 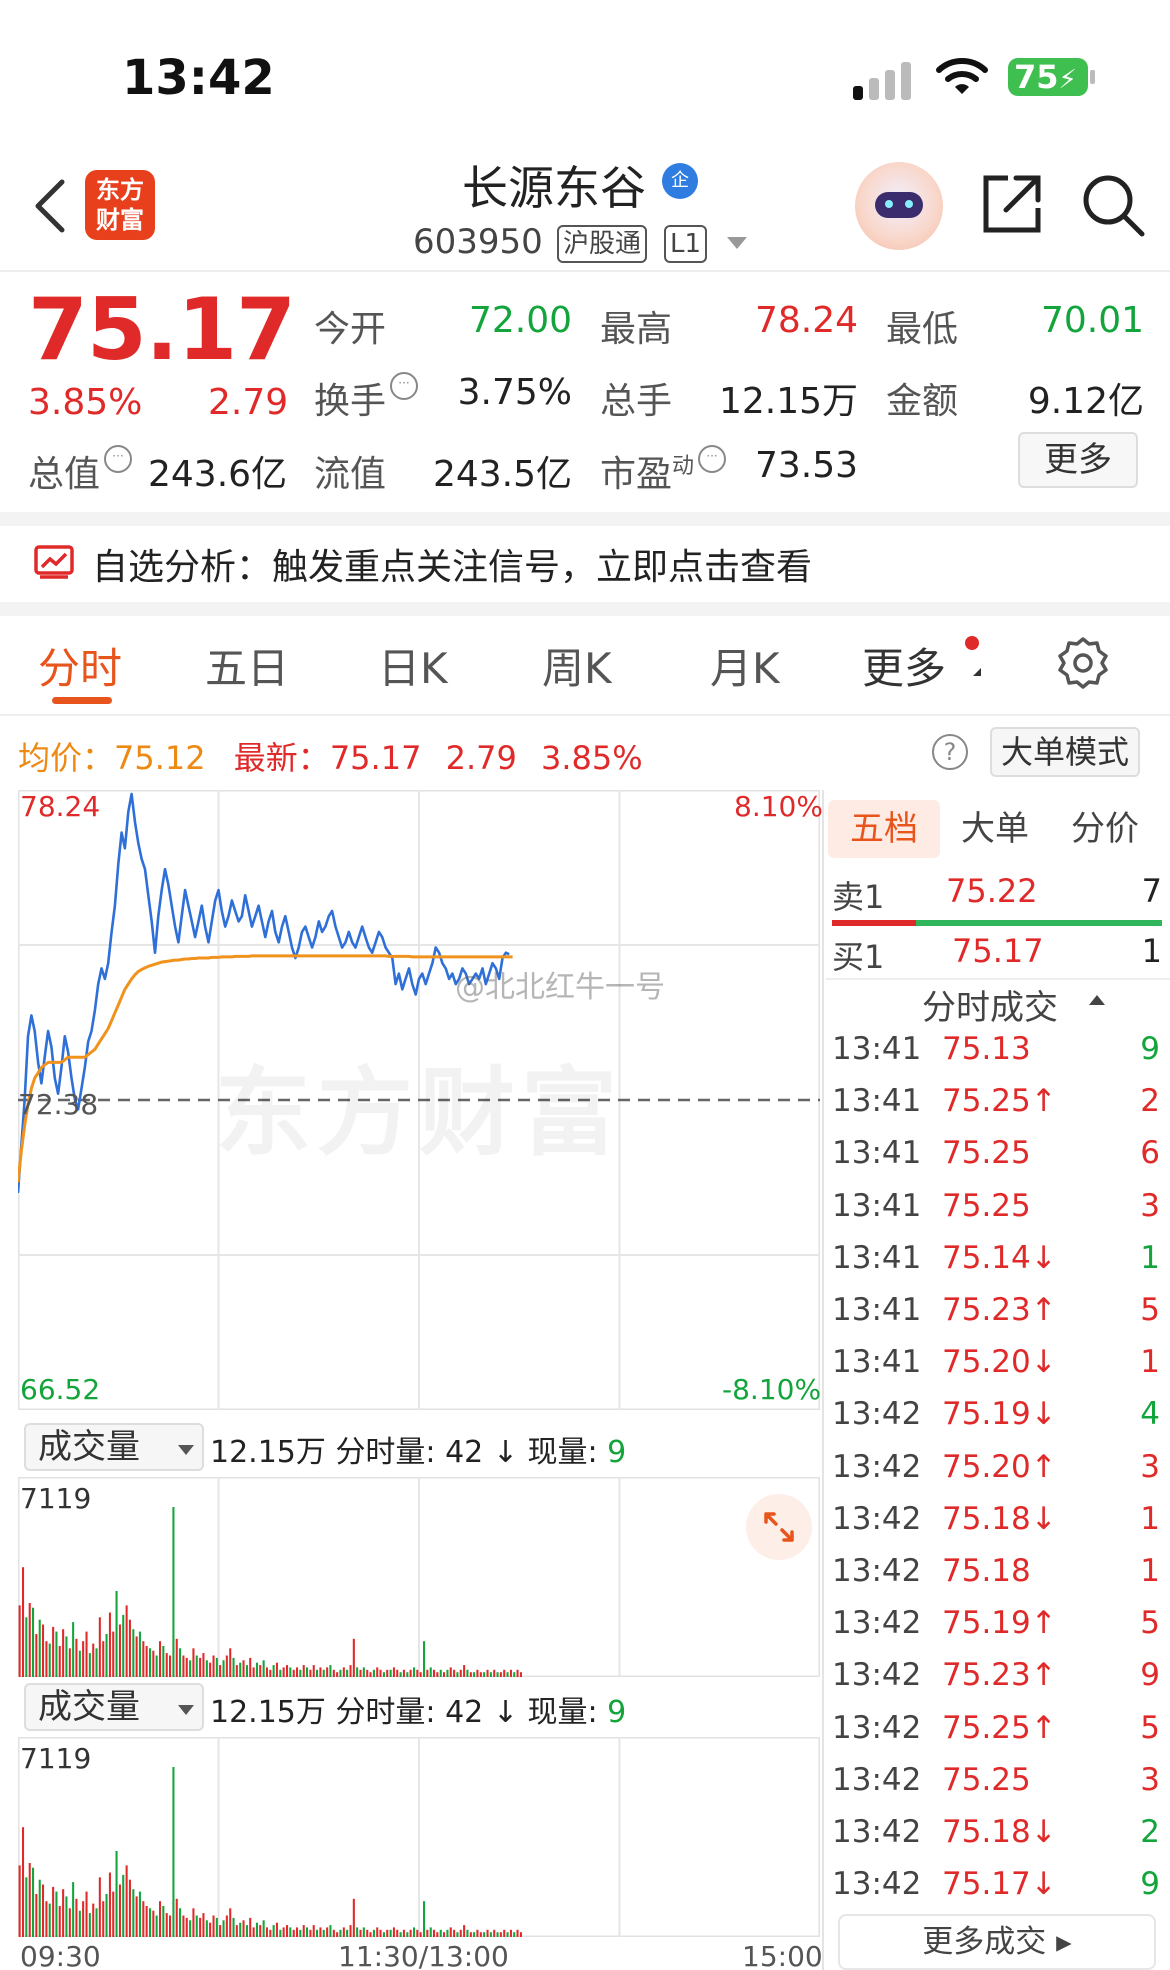 What do you see at coordinates (904, 665) in the screenshot?
I see `tab-more: 更多` at bounding box center [904, 665].